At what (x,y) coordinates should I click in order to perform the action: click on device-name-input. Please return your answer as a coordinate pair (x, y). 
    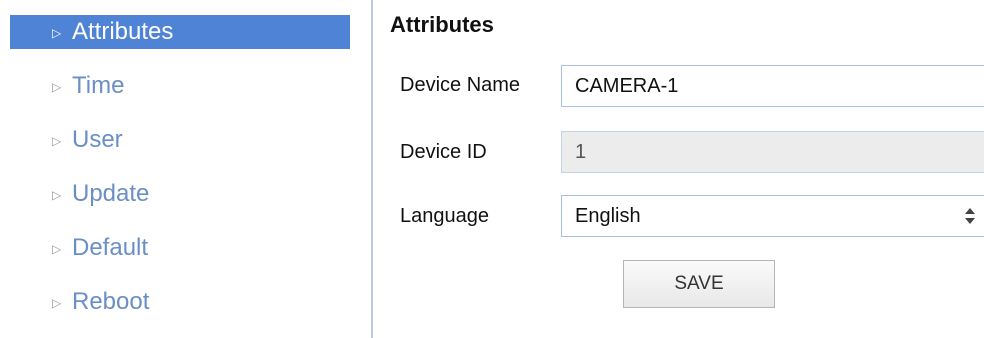
    Looking at the image, I should click on (772, 86).